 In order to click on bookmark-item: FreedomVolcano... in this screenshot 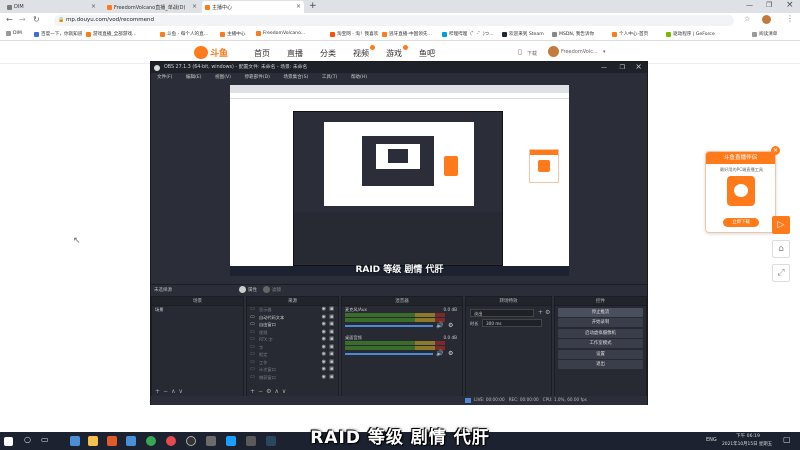, I will do `click(280, 33)`.